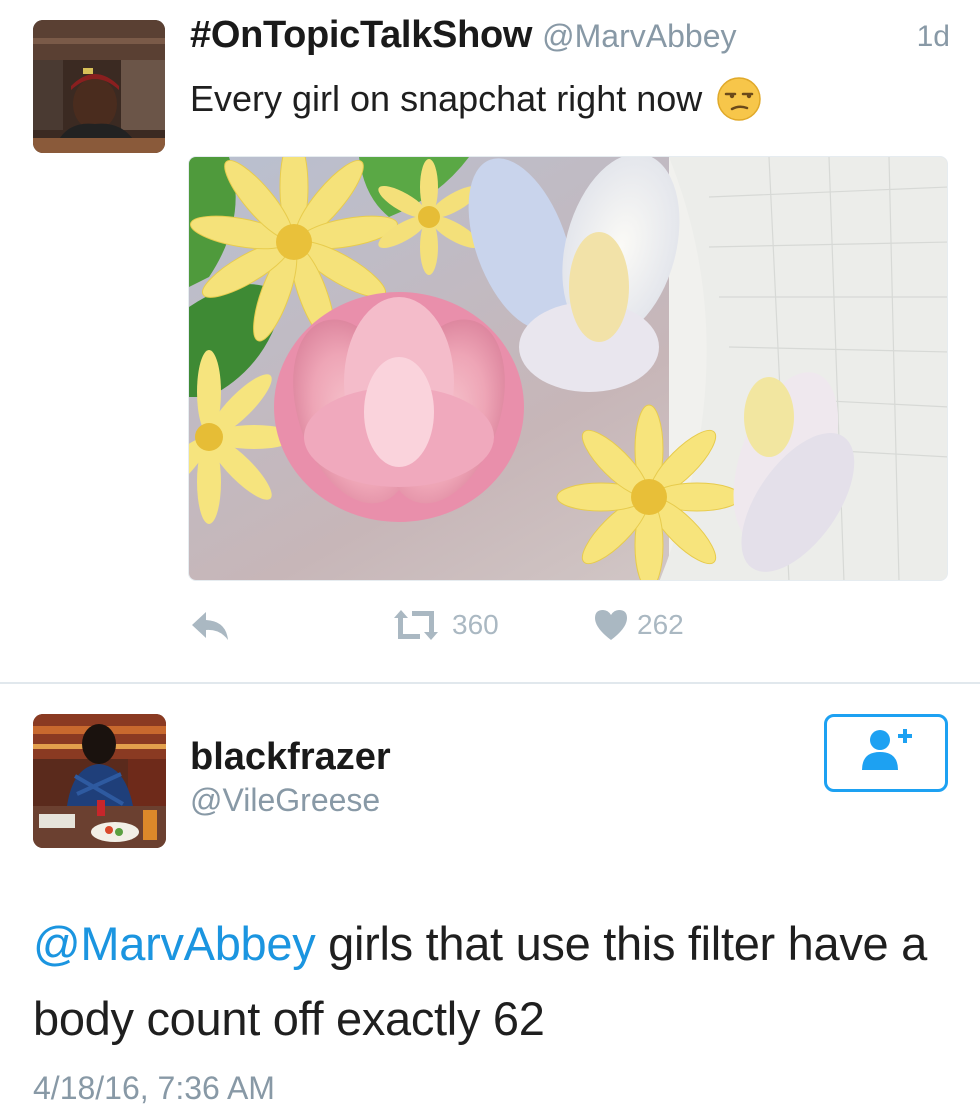  I want to click on reply-icon, so click(211, 625).